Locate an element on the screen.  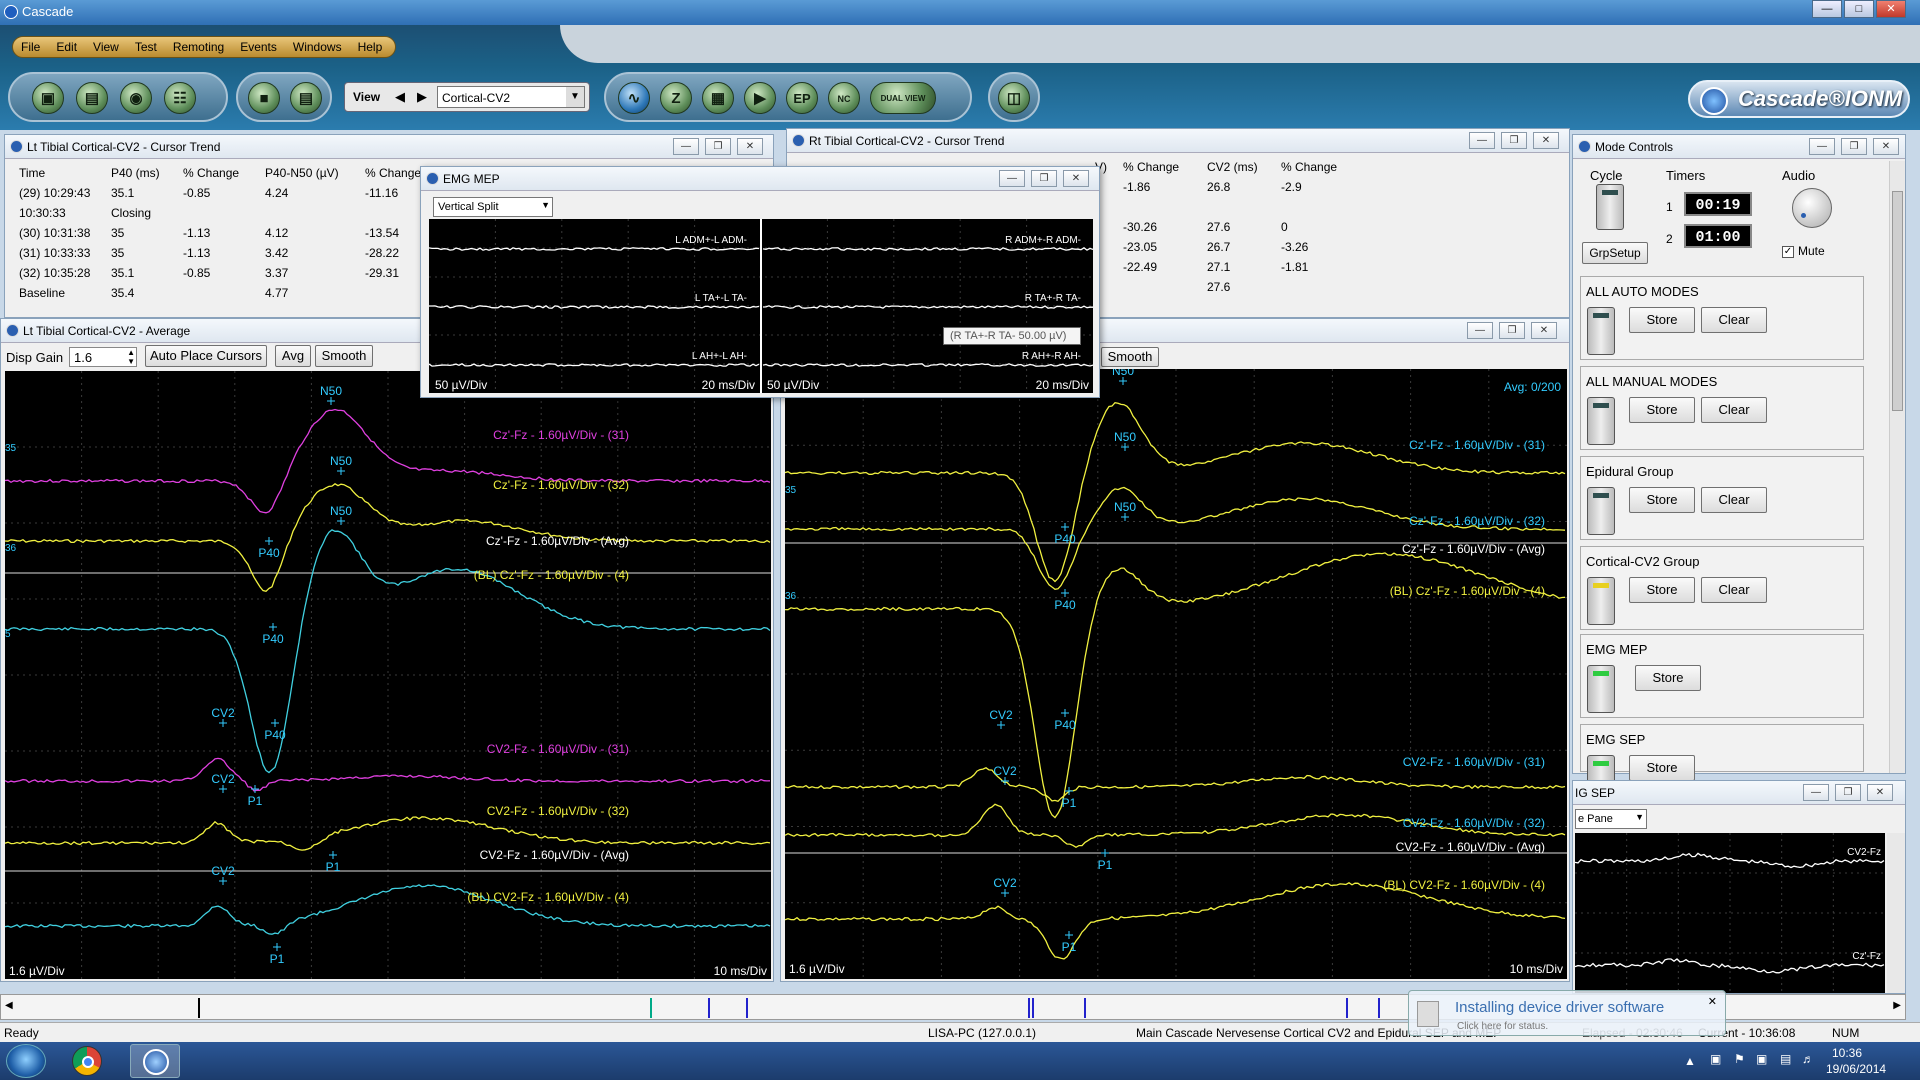
dual-view-button: DUAL VIEW is located at coordinates (903, 98).